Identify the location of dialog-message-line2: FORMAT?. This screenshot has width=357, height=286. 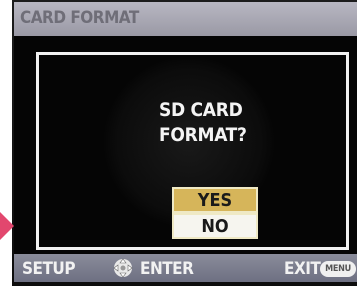
(203, 135).